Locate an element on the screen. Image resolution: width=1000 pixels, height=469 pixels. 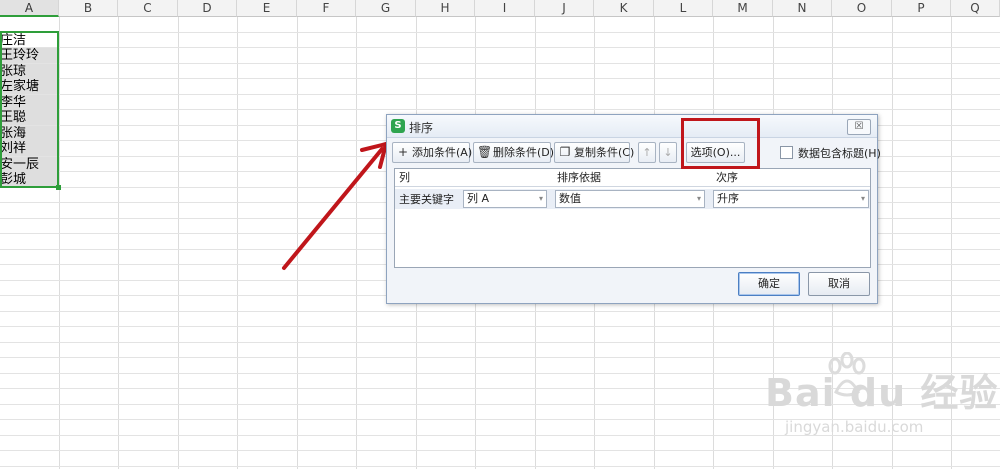
header-checkbox-row: 数据包含标题(H) is located at coordinates (830, 153).